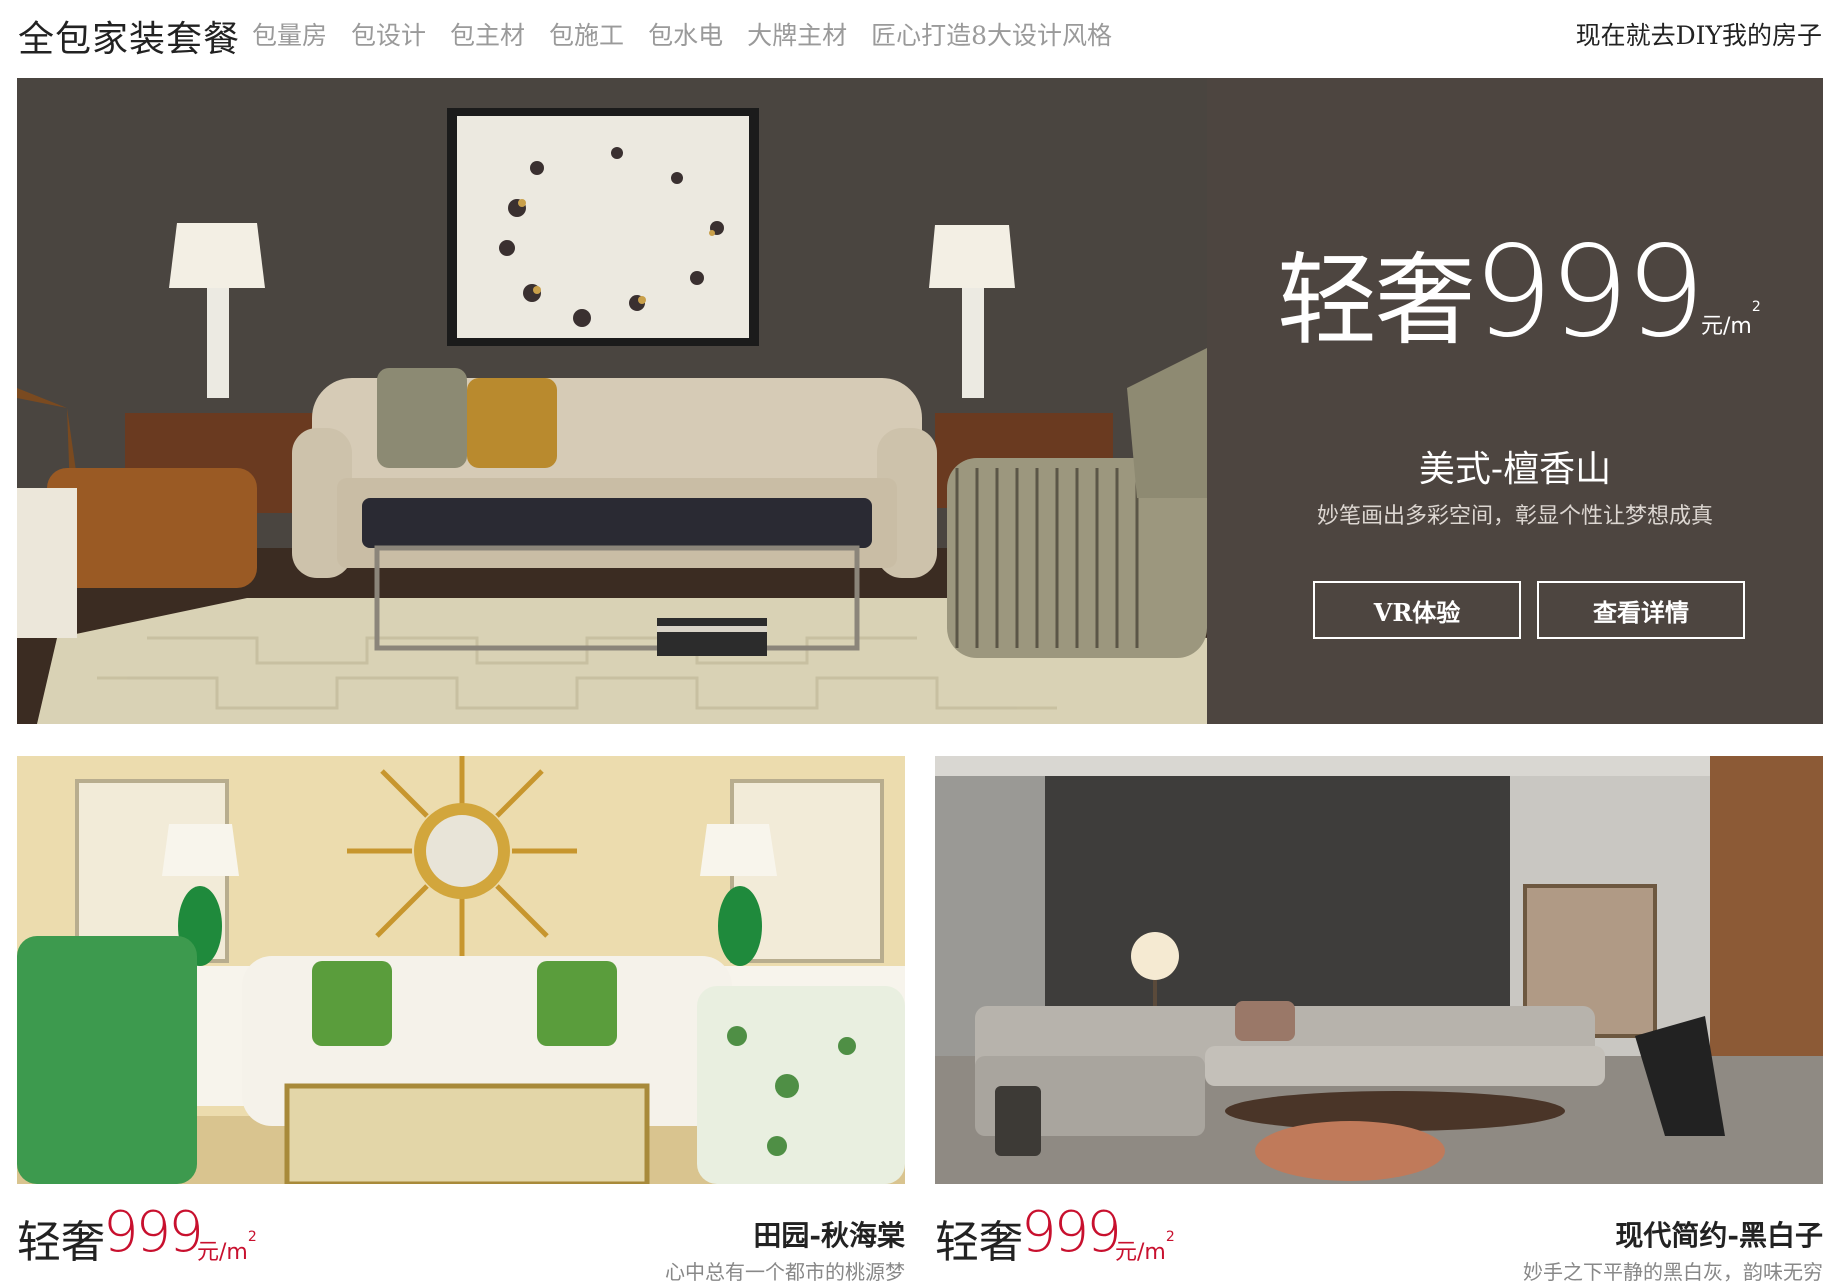 This screenshot has width=1838, height=1286. What do you see at coordinates (1379, 1234) in the screenshot?
I see `modern-card-footer: 轻奢 999 元/m2 现代简约-黑白子 妙手之下平静的黑白灰，韵味无穷` at bounding box center [1379, 1234].